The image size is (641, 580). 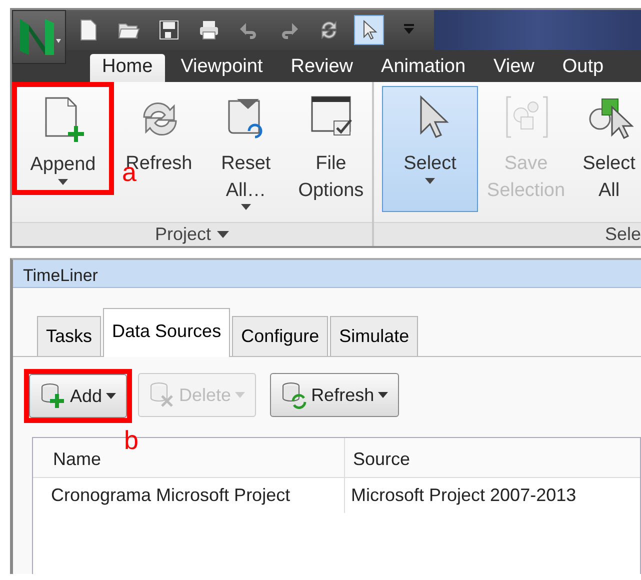 I want to click on group-label: Project, so click(x=183, y=234).